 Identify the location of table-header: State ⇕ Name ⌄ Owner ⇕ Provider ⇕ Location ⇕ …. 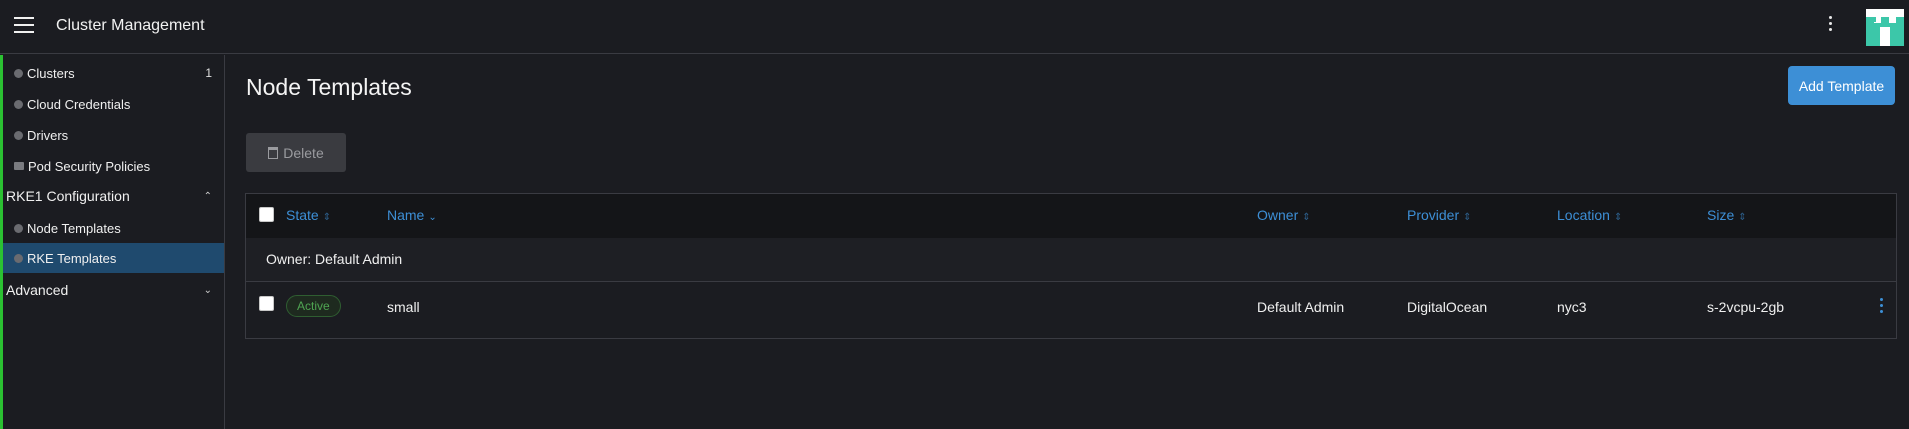
(1071, 216).